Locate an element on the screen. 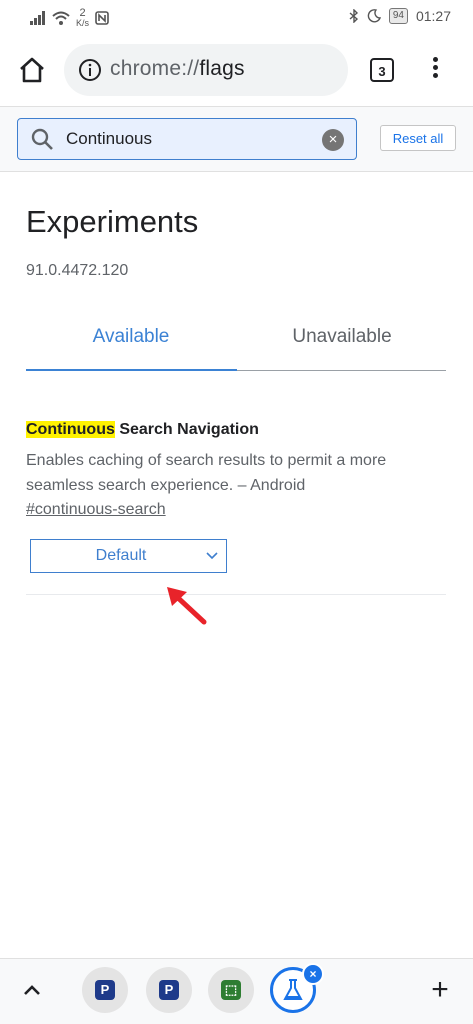  search-field: × is located at coordinates (187, 139).